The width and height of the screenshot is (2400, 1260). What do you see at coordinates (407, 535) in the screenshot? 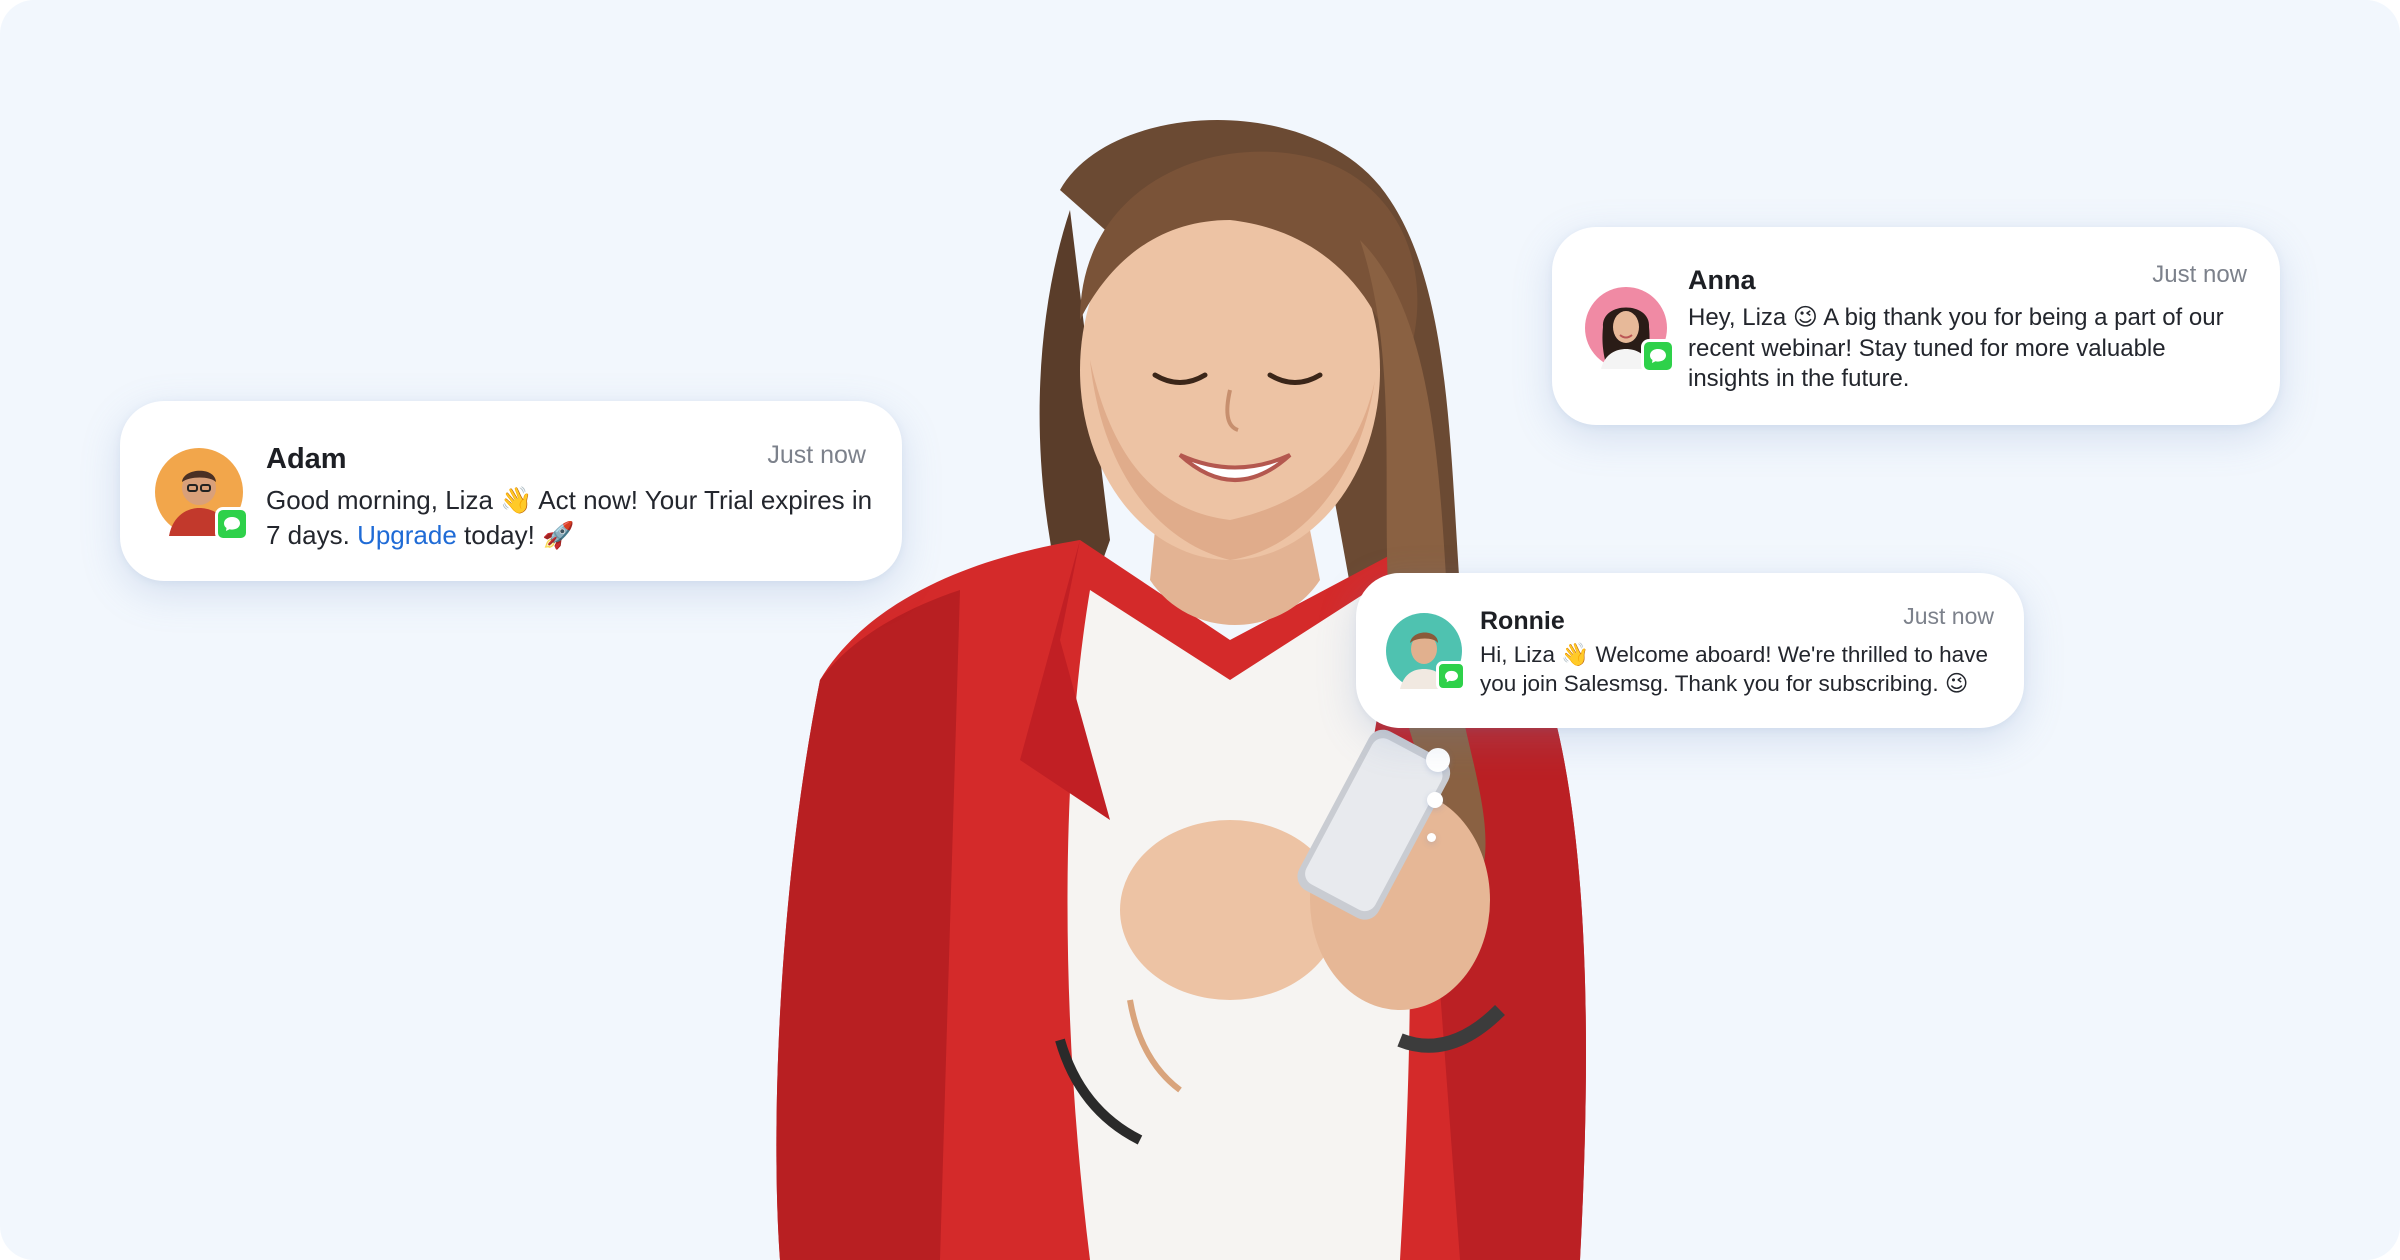
I see `upgrade-link: Upgrade` at bounding box center [407, 535].